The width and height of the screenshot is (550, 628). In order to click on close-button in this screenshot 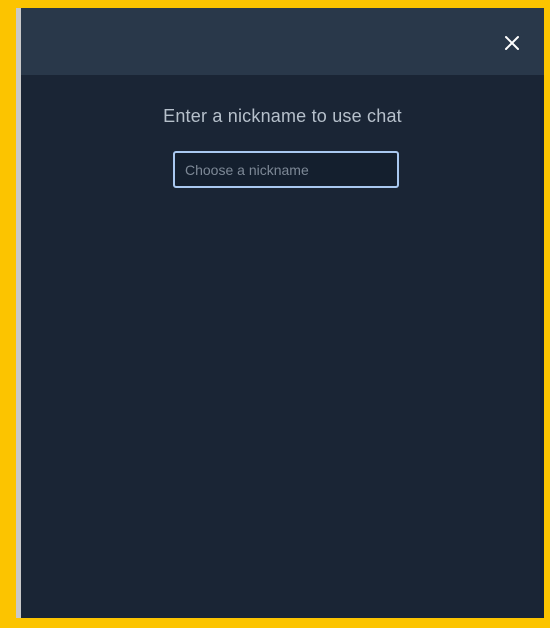, I will do `click(512, 43)`.